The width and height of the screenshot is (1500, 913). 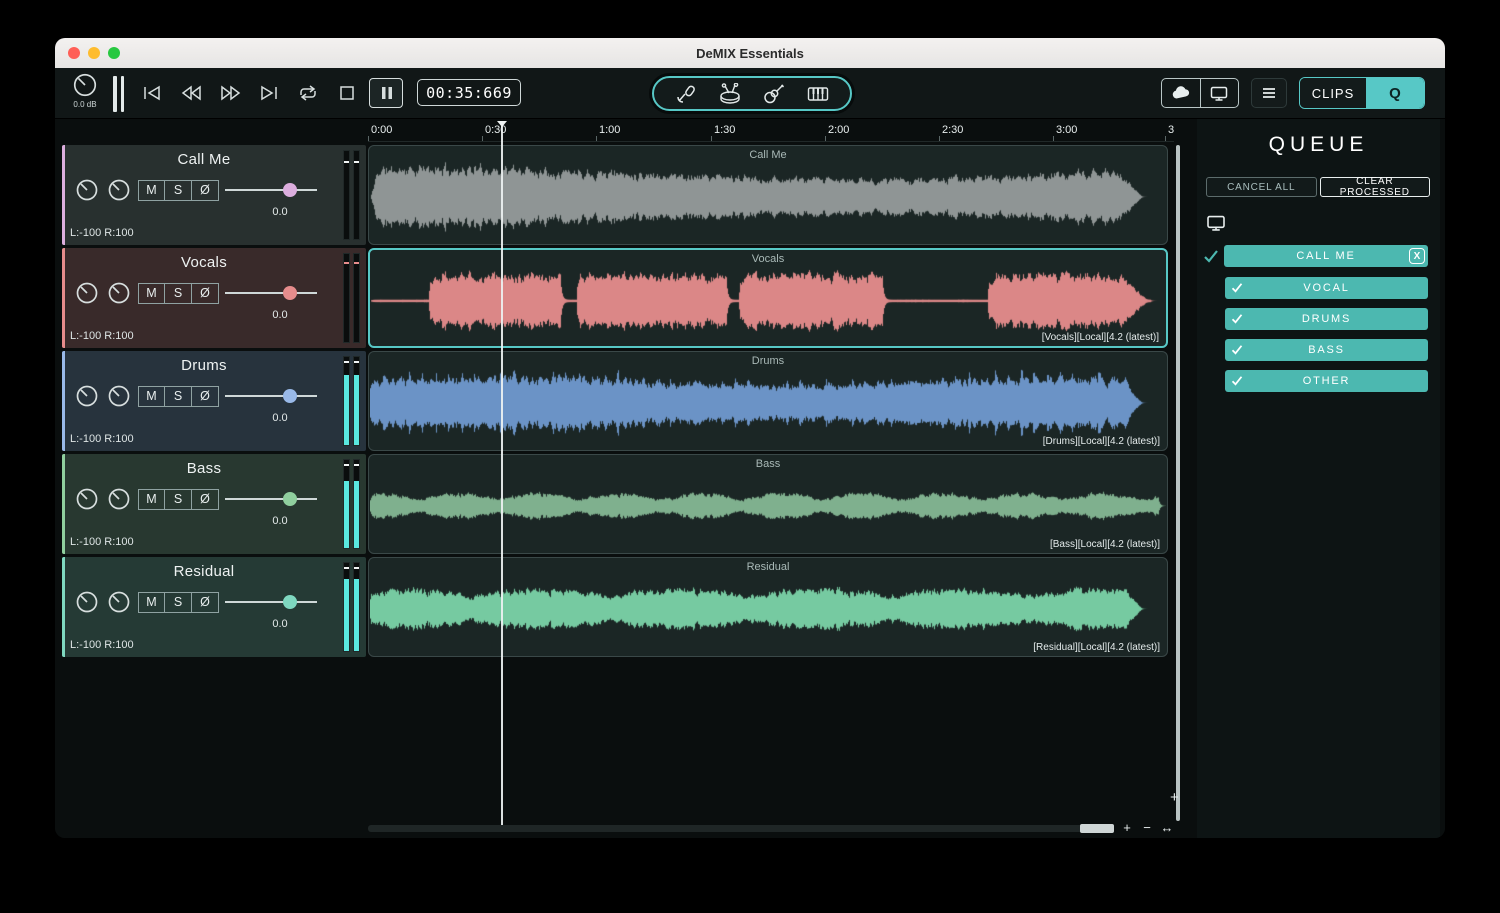 What do you see at coordinates (768, 298) in the screenshot?
I see `waveform-region: Vocals [Vocals][Local][4.2 (latest)]` at bounding box center [768, 298].